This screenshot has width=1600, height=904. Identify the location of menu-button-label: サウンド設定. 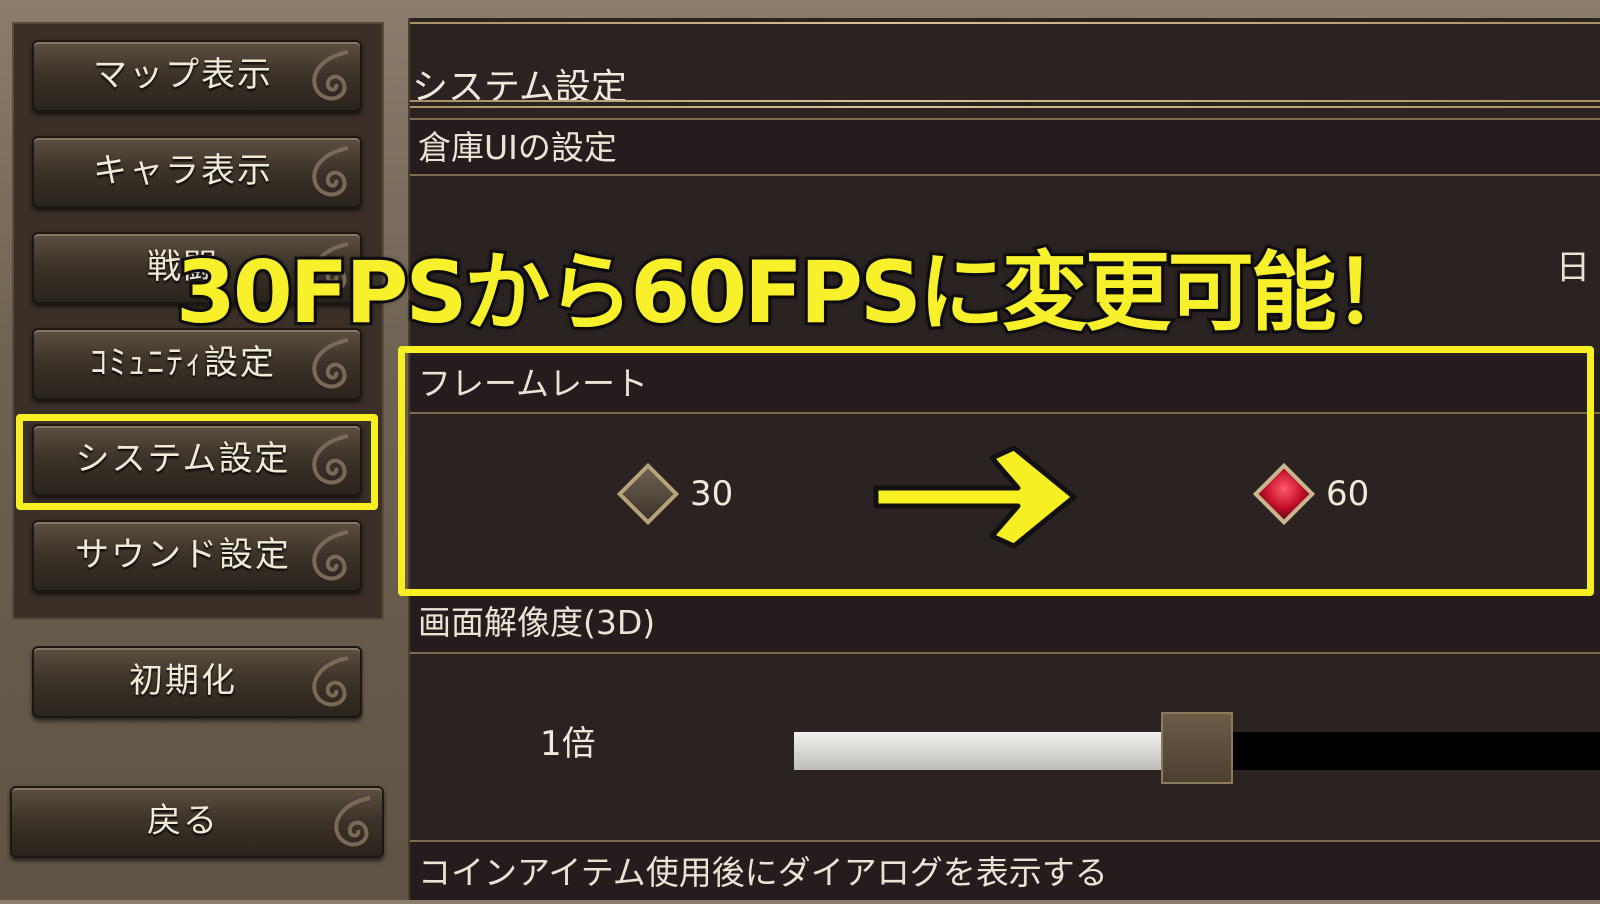
(183, 555).